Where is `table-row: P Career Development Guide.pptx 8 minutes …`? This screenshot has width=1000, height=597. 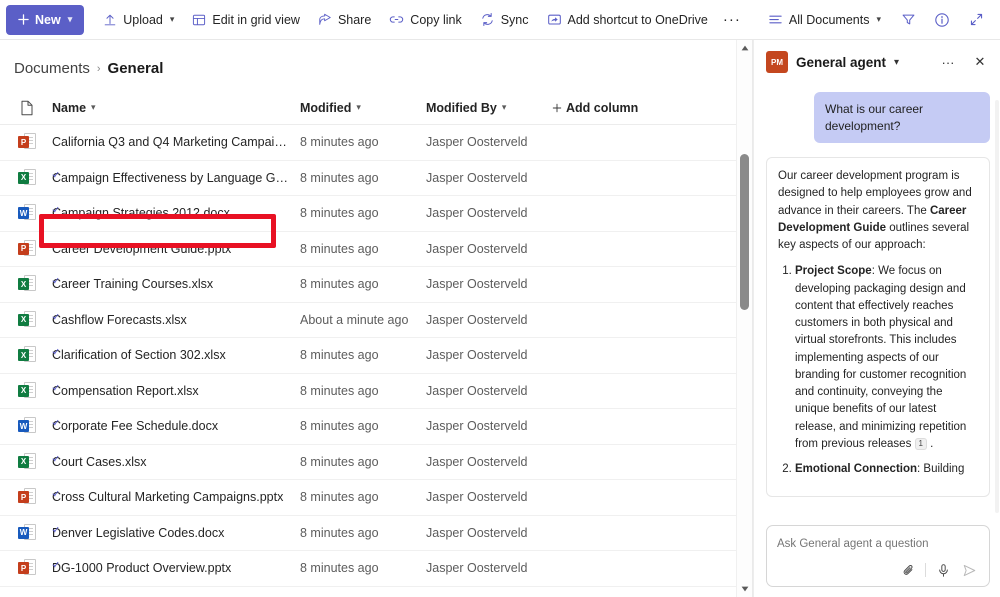 table-row: P Career Development Guide.pptx 8 minutes … is located at coordinates (376, 249).